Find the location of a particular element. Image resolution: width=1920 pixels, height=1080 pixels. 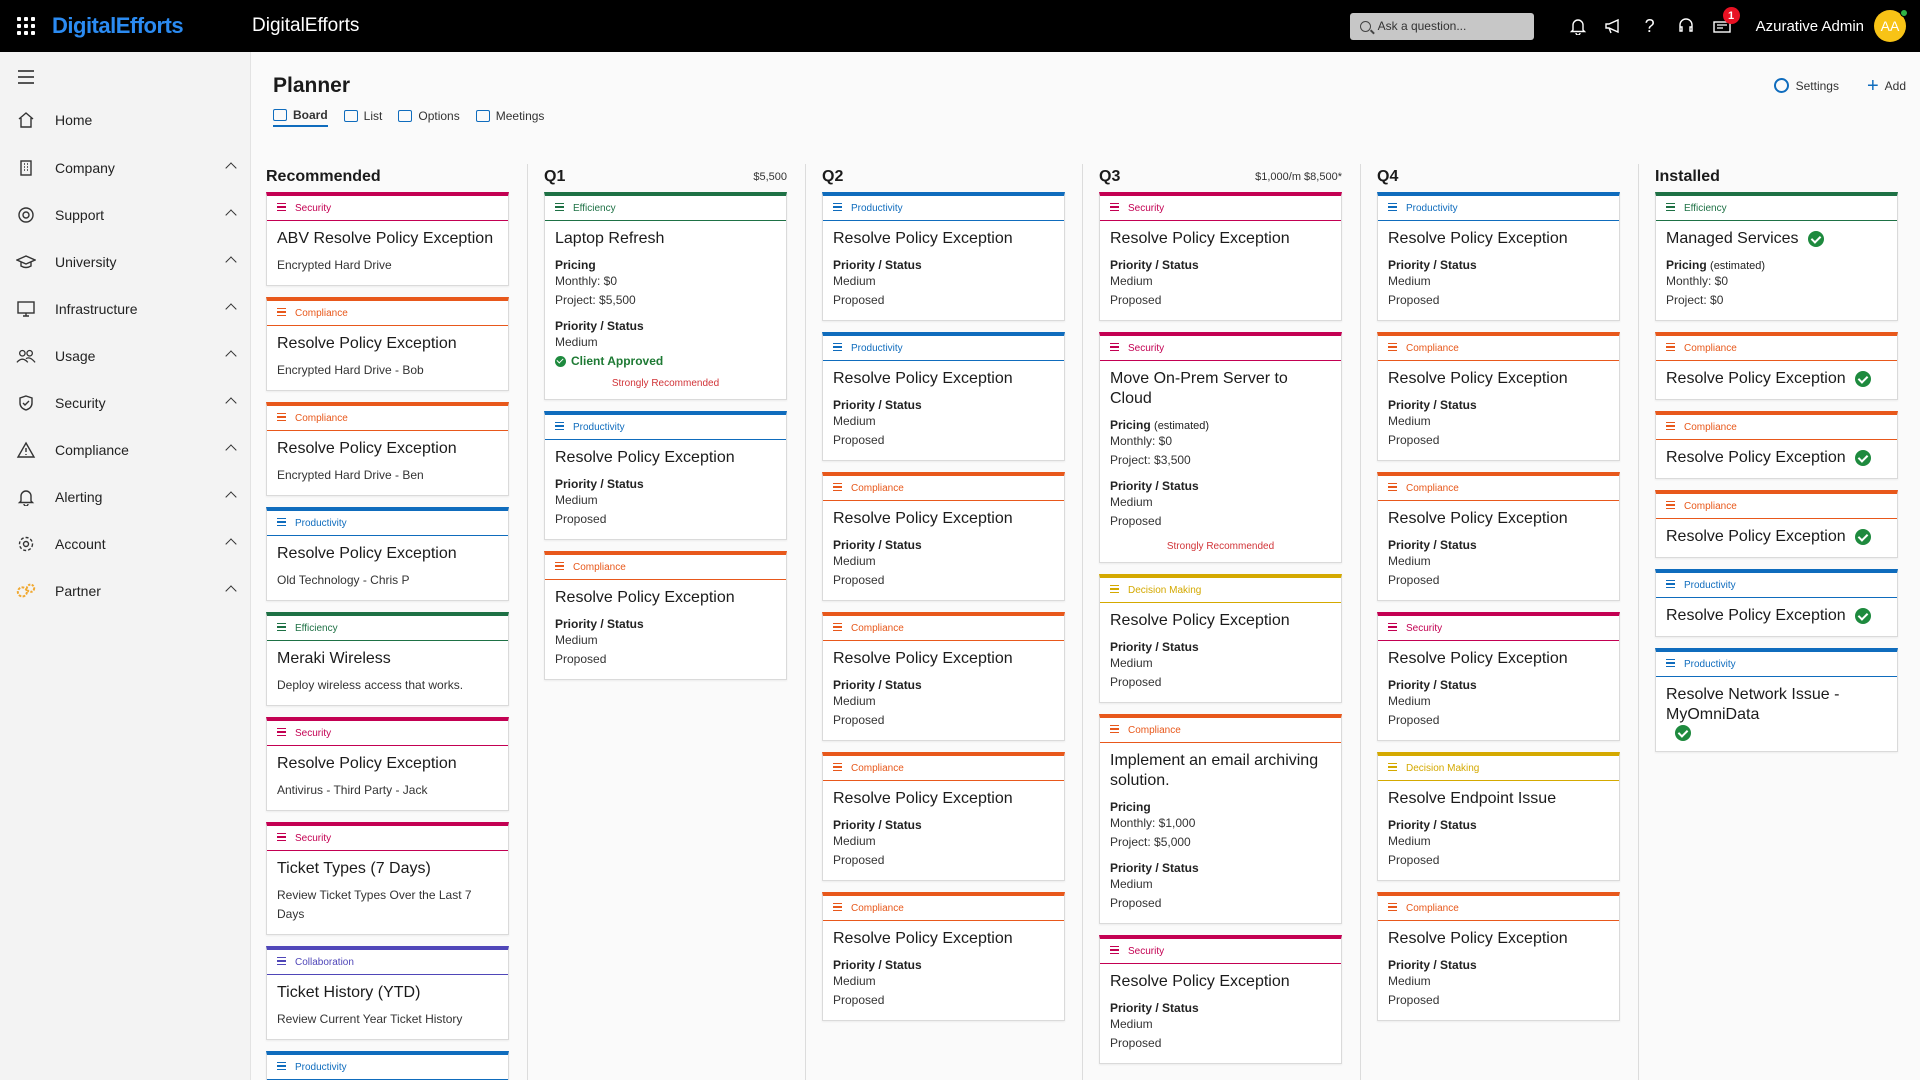

avatar-initials: AA is located at coordinates (1890, 26).